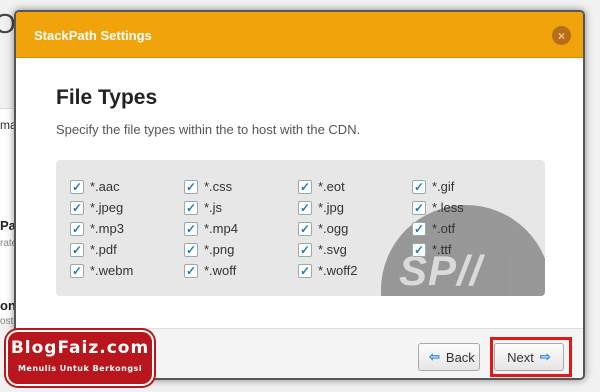  I want to click on next-button: Next ⇨, so click(529, 357).